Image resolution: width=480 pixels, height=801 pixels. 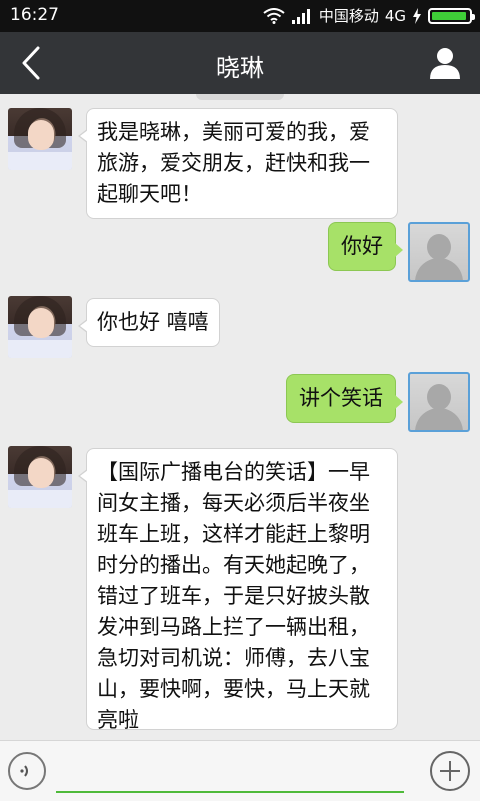 I want to click on input-bar, so click(x=240, y=770).